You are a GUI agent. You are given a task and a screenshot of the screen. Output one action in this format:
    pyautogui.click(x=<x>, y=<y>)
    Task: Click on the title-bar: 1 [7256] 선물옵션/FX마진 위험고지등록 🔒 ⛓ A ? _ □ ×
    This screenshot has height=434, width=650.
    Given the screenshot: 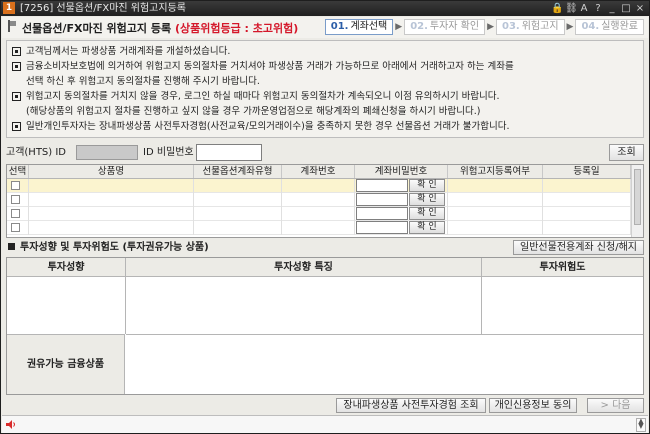 What is the action you would take?
    pyautogui.click(x=325, y=8)
    